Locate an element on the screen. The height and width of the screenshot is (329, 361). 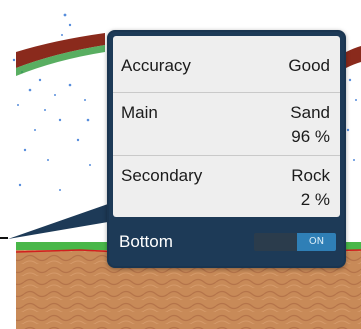
main-row: Main Sand 96 % is located at coordinates (226, 124).